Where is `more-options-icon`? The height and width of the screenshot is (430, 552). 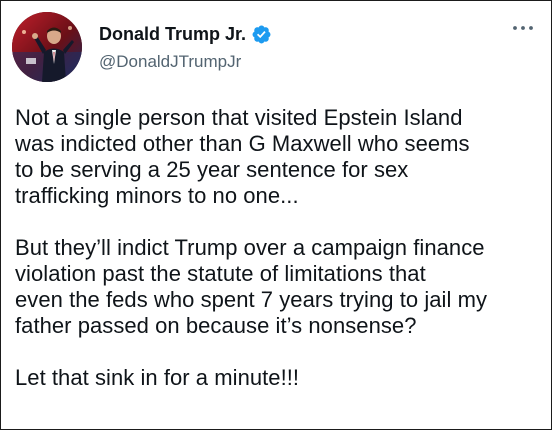
more-options-icon is located at coordinates (523, 28).